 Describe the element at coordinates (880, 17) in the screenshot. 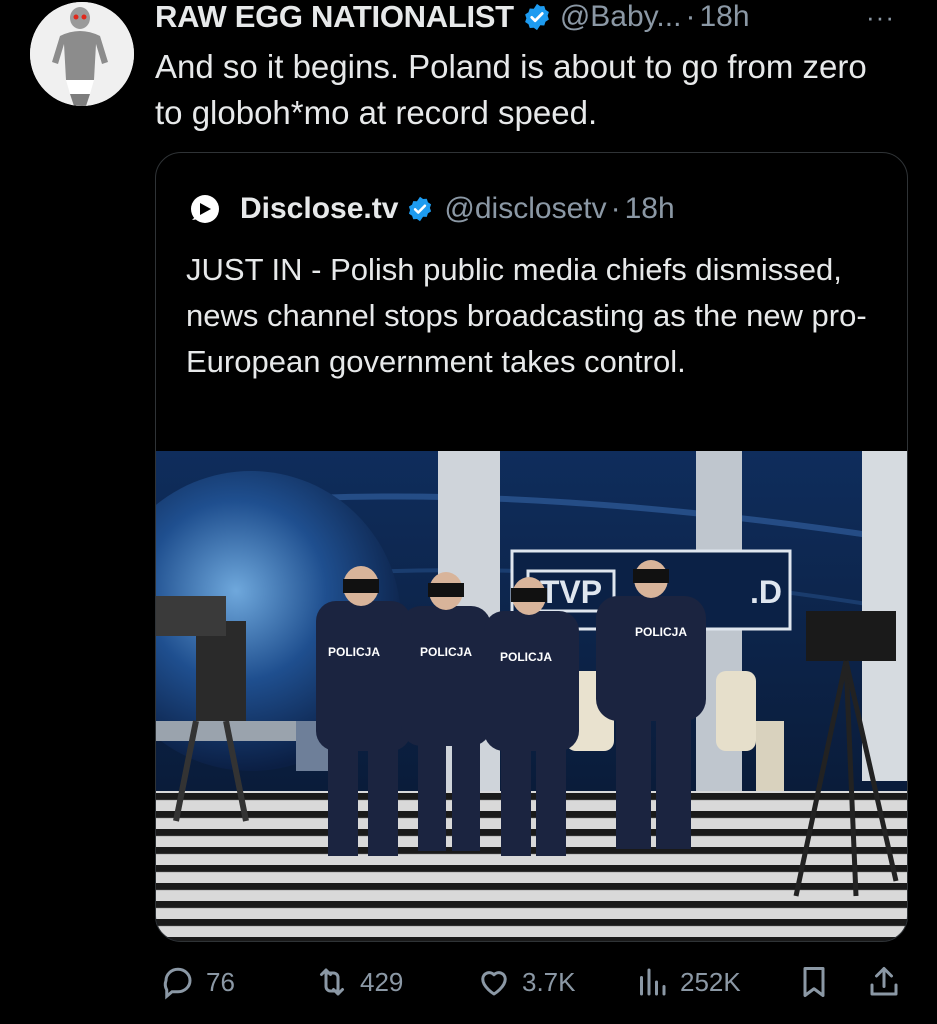

I see `more-dots-icon: ···` at that location.